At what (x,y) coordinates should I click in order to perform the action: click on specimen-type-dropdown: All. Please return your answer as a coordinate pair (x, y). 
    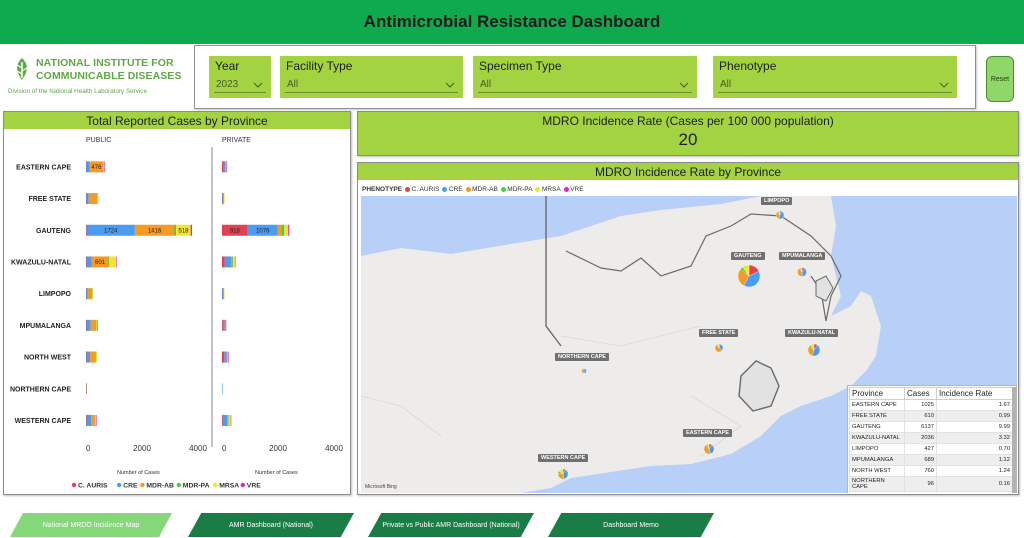
    Looking at the image, I should click on (585, 85).